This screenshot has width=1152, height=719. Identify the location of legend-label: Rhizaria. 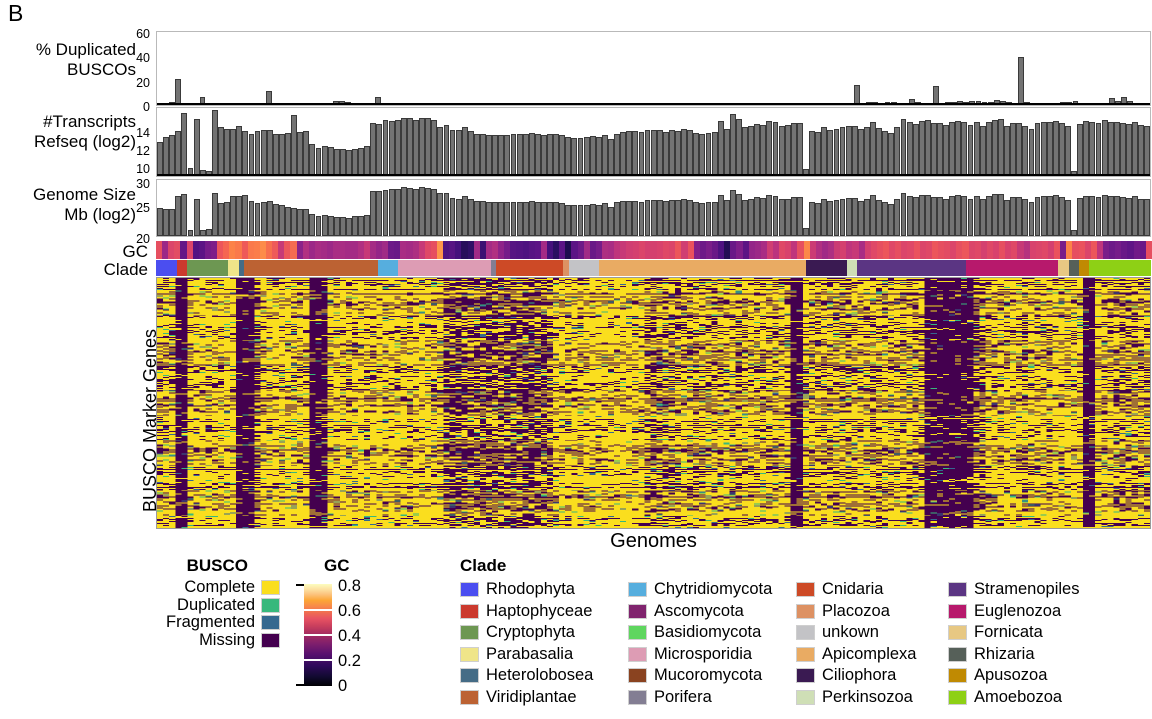
(1004, 653).